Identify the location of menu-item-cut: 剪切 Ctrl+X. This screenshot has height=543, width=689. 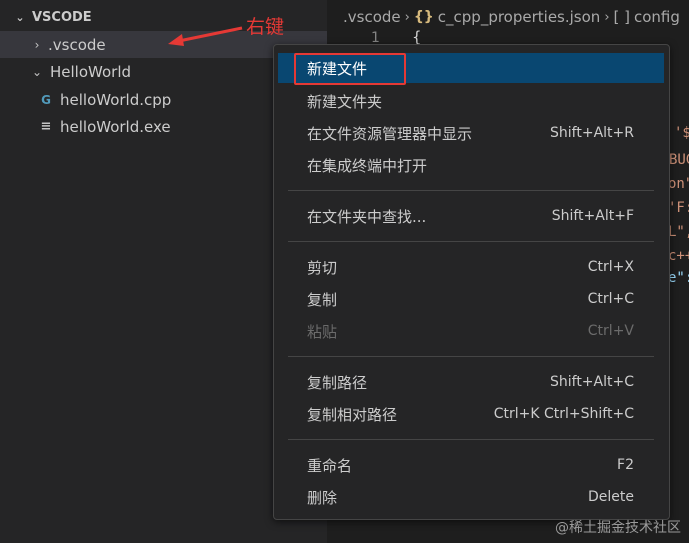
(471, 267).